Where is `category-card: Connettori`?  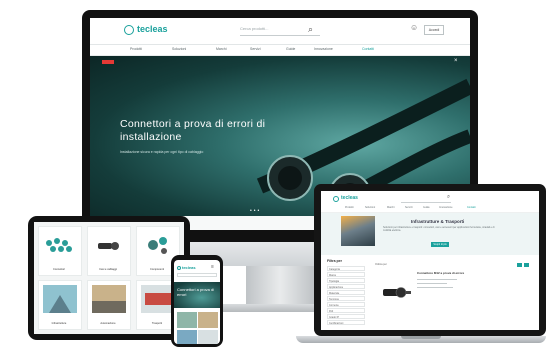
category-card: Connettori is located at coordinates (60, 251).